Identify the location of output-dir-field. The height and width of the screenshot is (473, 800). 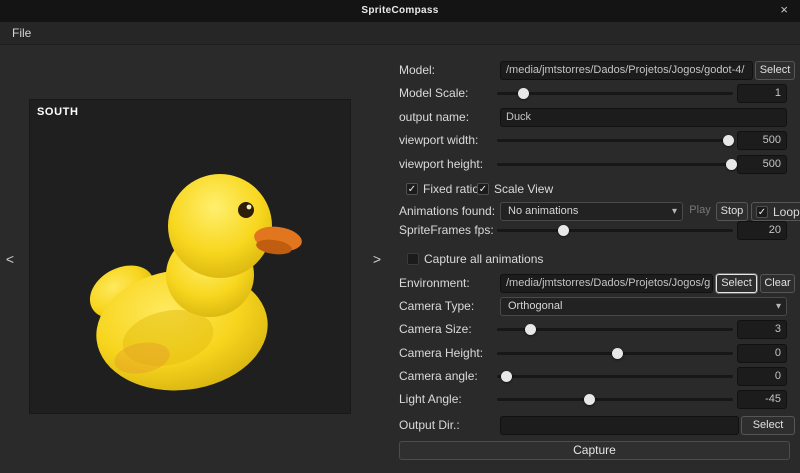
(619, 425).